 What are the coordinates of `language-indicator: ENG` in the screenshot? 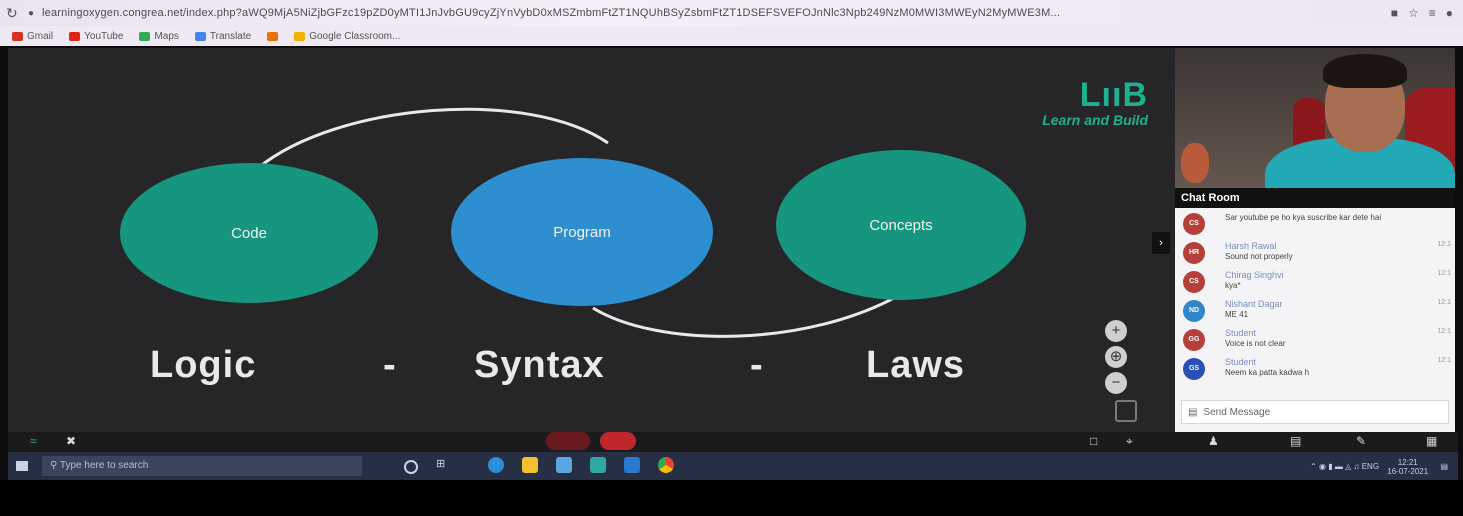 It's located at (1370, 466).